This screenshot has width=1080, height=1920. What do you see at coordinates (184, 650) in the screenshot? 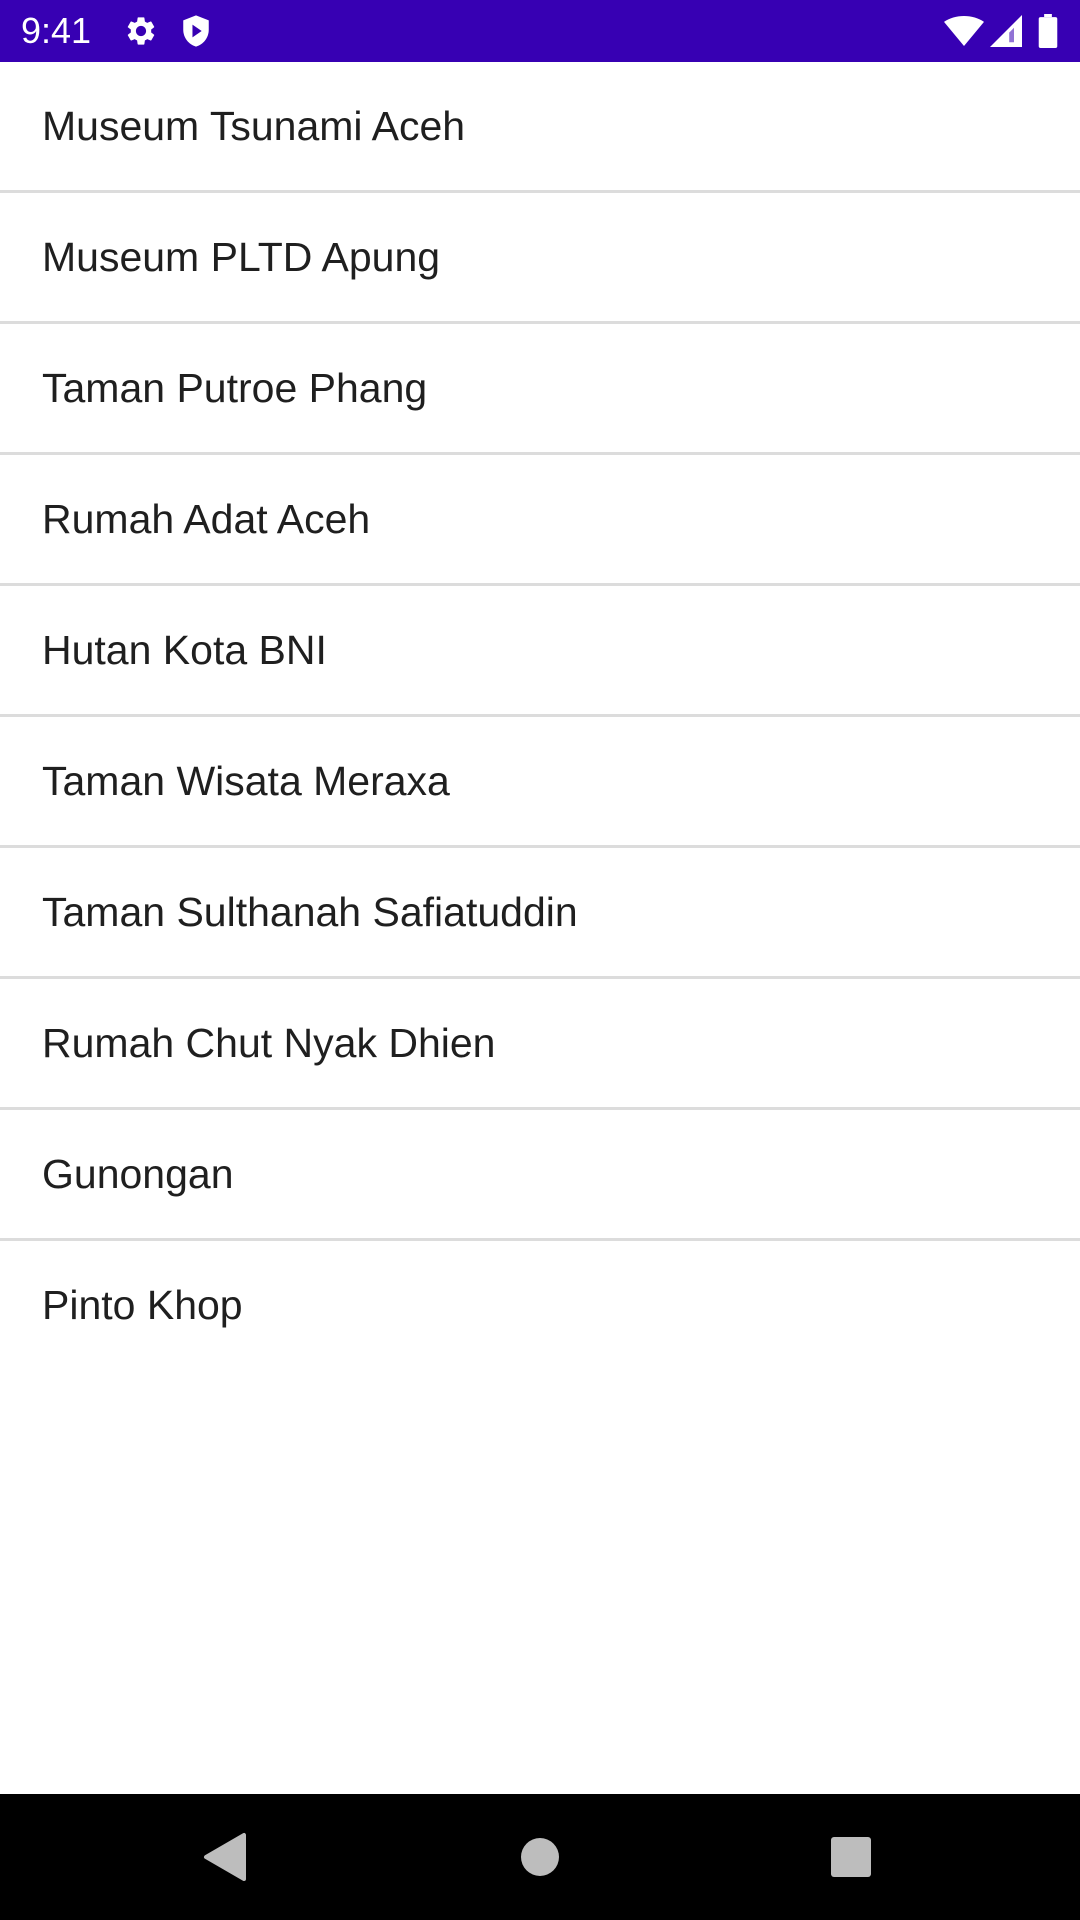
I see `list-item-label: Hutan Kota BNI` at bounding box center [184, 650].